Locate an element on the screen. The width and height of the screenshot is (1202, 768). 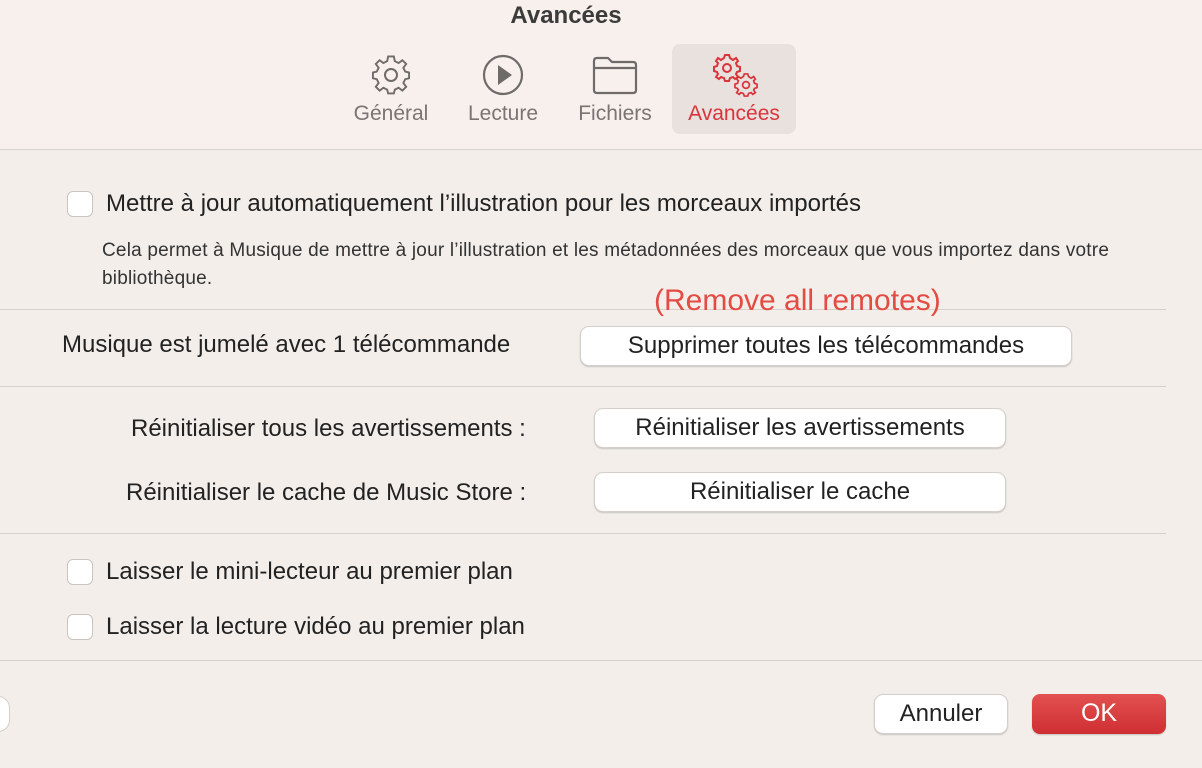
tab-label: Général is located at coordinates (391, 113).